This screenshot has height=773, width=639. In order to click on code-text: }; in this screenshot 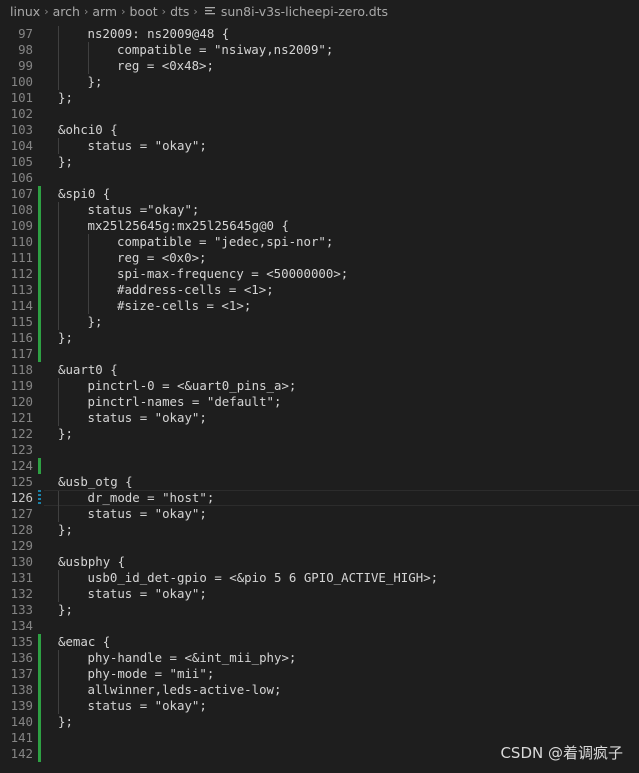, I will do `click(65, 433)`.